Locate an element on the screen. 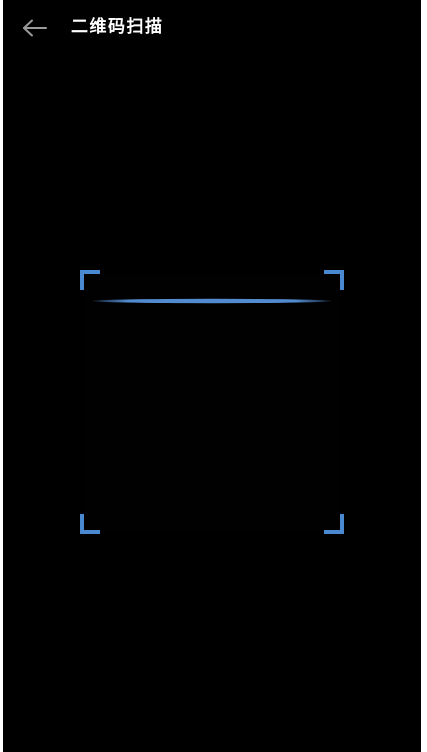 The image size is (427, 752). bottom-right-corner-icon is located at coordinates (334, 524).